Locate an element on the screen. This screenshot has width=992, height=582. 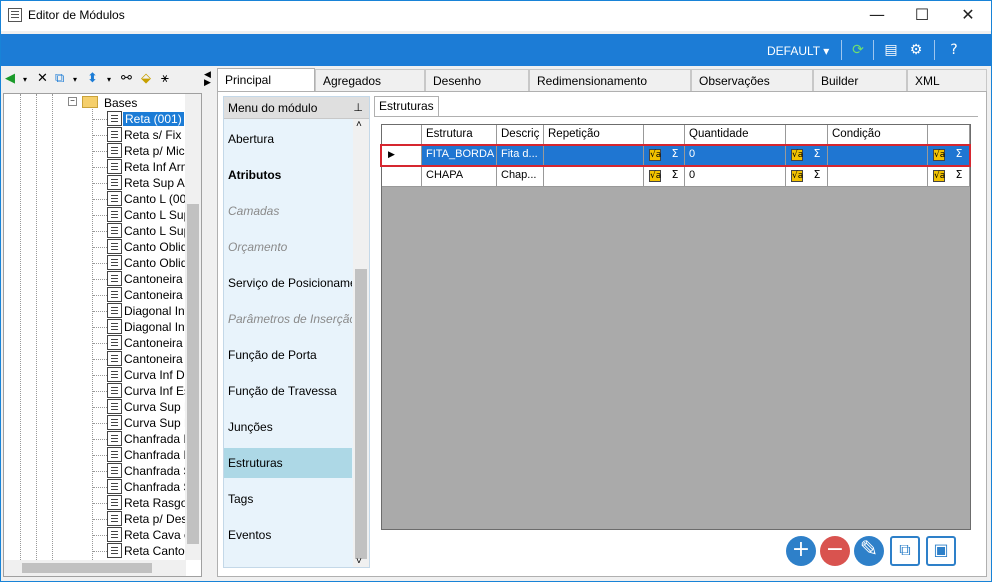
tab-observacoes: Observações is located at coordinates (752, 80).